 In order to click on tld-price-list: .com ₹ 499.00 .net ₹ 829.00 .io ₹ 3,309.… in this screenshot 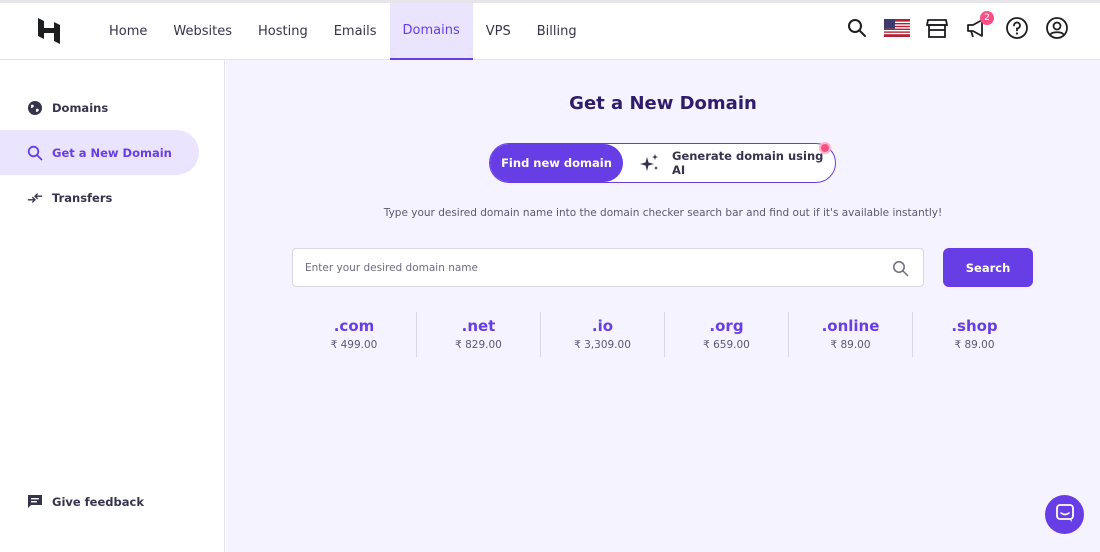, I will do `click(664, 334)`.